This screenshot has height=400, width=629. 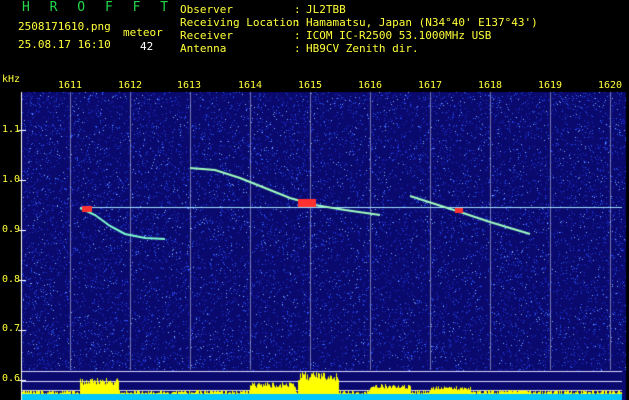 What do you see at coordinates (203, 48) in the screenshot?
I see `antenna-label: Antenna` at bounding box center [203, 48].